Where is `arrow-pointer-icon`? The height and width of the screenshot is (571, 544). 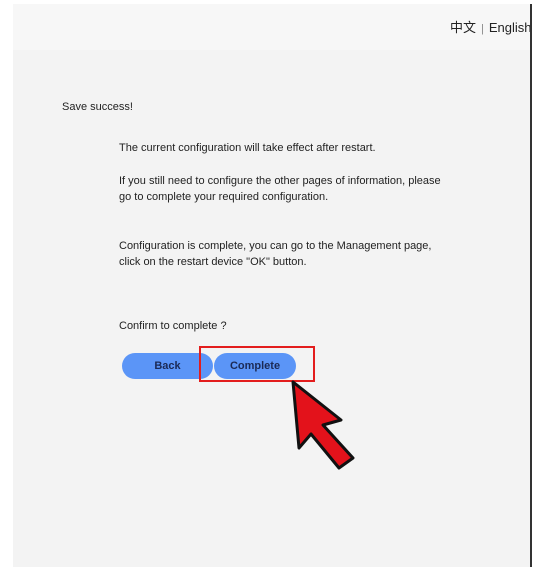
arrow-pointer-icon is located at coordinates (323, 425).